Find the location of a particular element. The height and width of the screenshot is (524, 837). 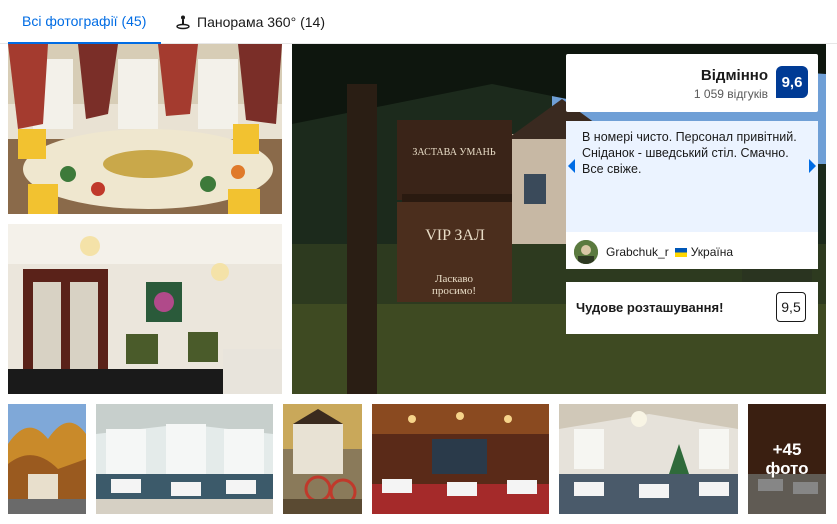

photo-thumb-dining-hall is located at coordinates (648, 459).